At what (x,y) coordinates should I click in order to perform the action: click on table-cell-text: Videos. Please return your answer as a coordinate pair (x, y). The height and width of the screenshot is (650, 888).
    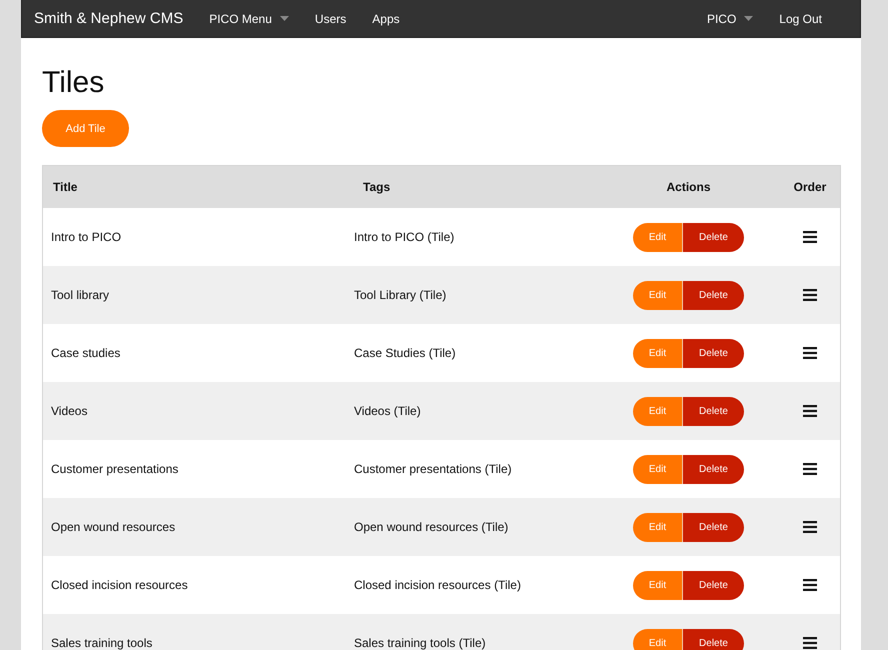
    Looking at the image, I should click on (69, 411).